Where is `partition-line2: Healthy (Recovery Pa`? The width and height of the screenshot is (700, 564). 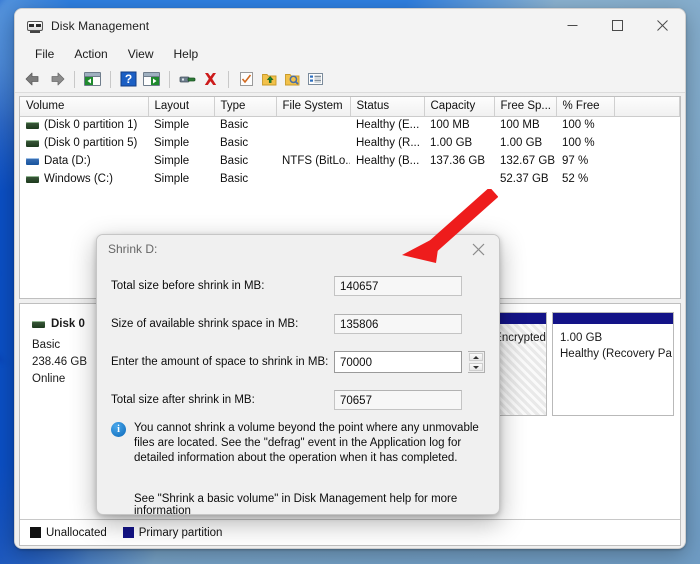
partition-line2: Healthy (Recovery Pa is located at coordinates (616, 354).